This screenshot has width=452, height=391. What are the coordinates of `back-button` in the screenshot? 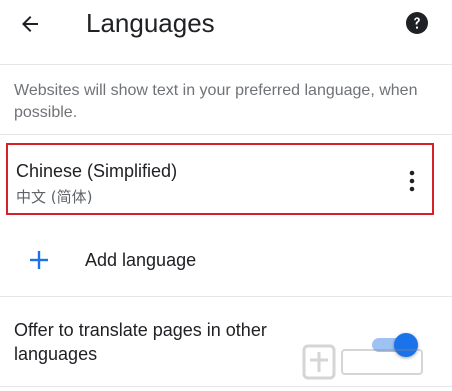 It's located at (30, 24).